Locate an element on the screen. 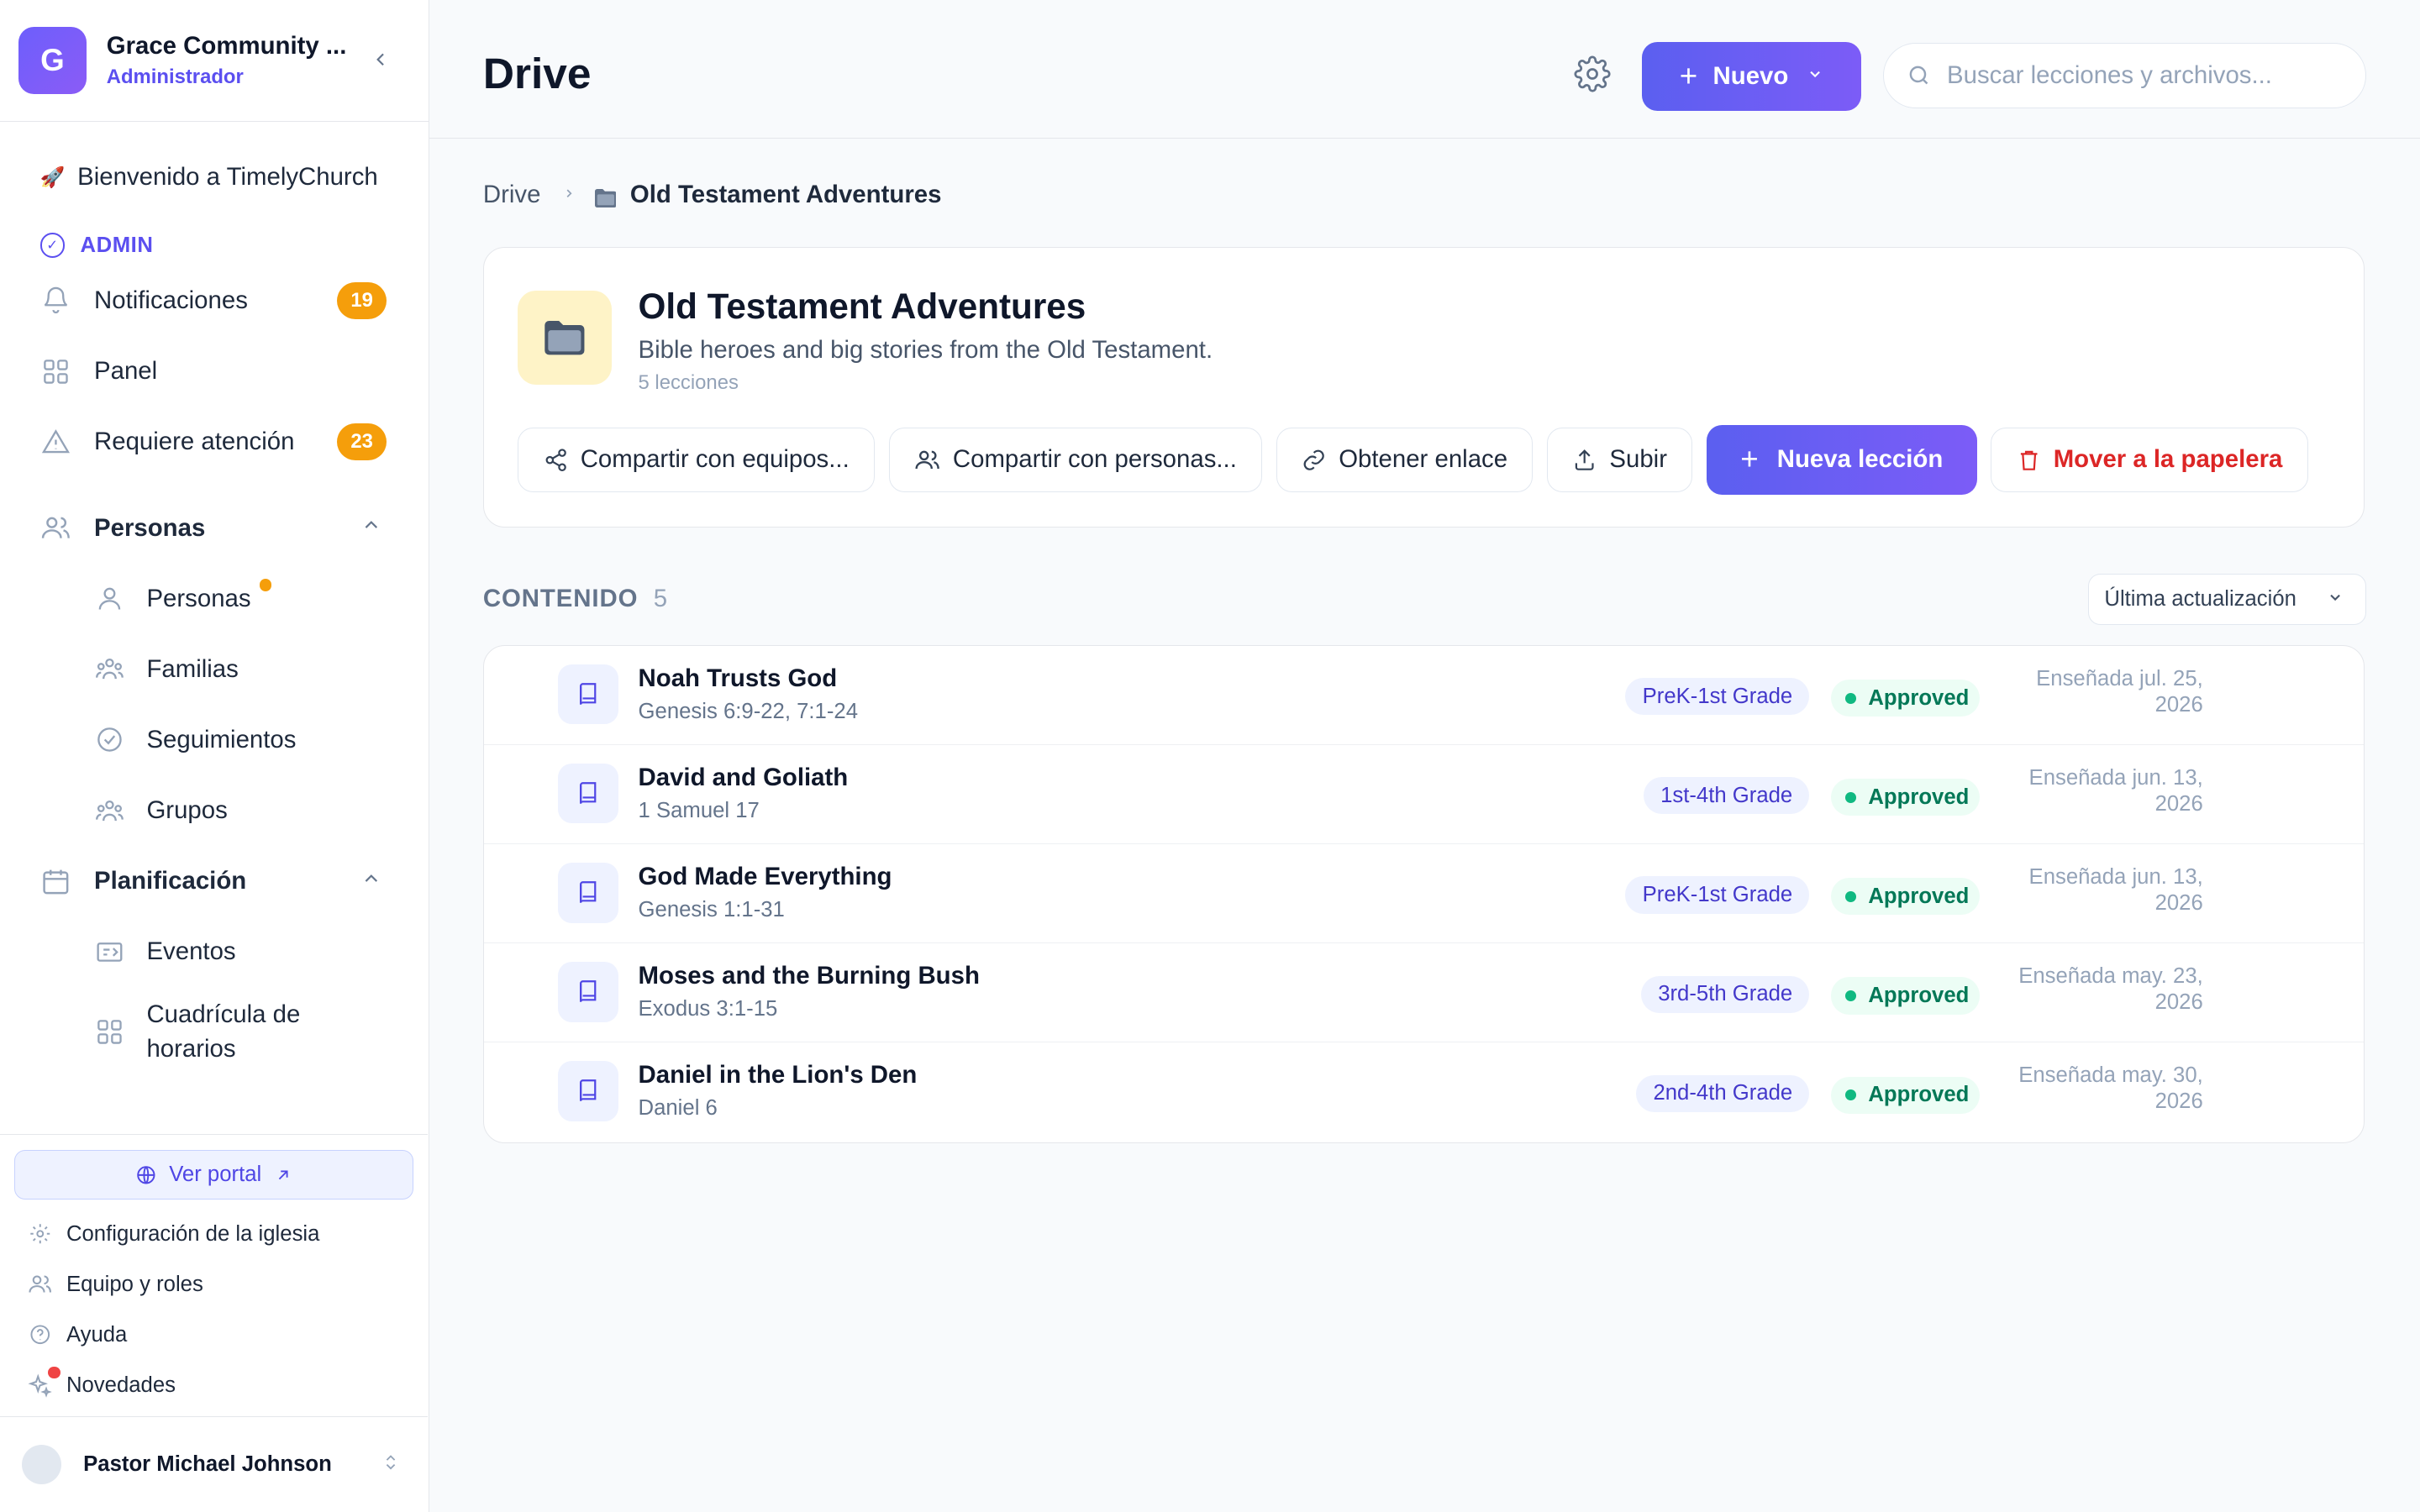 The height and width of the screenshot is (1512, 2420). family-icon is located at coordinates (109, 669).